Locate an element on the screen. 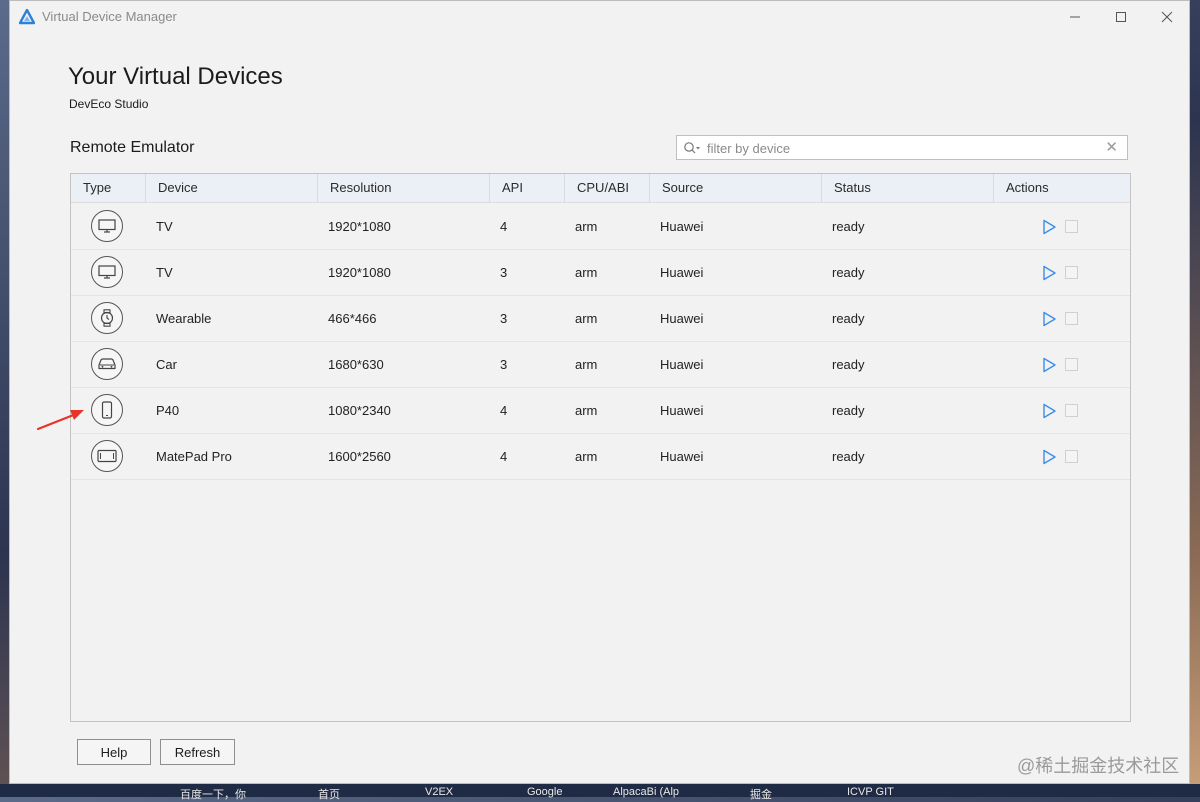  filter-box: ✕ is located at coordinates (902, 147).